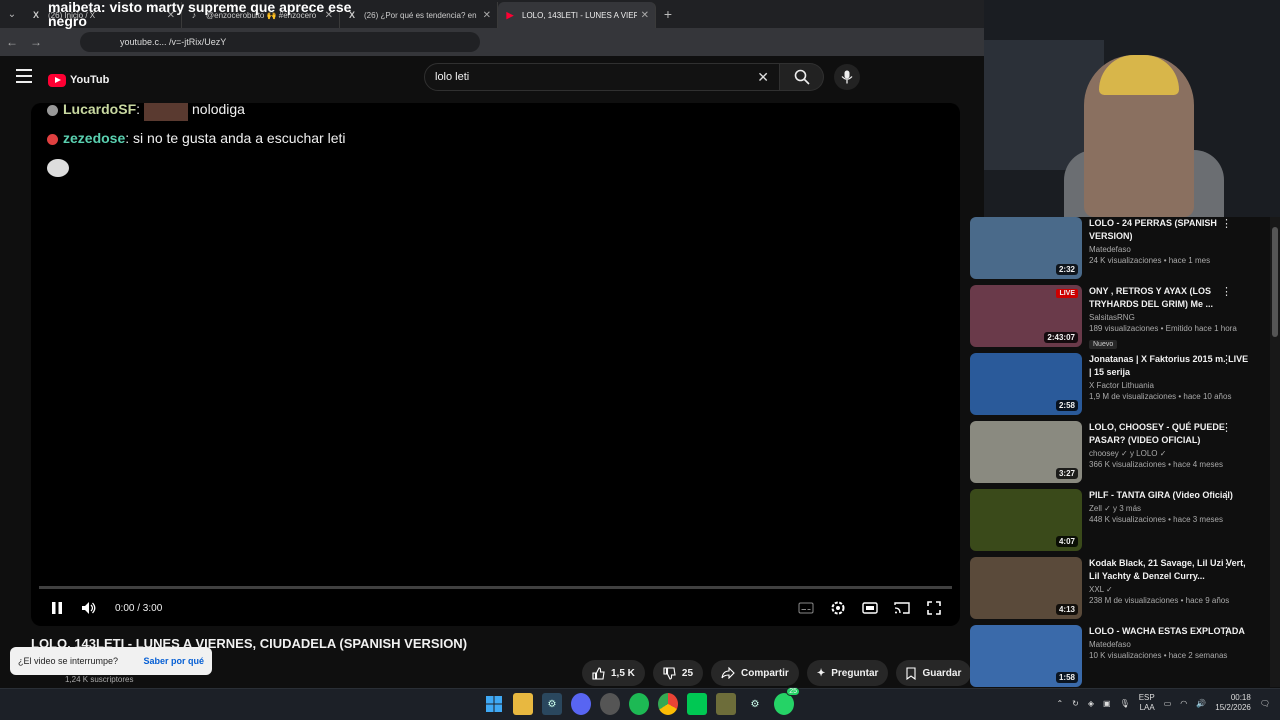 This screenshot has height=720, width=1280. I want to click on dislike-button: 25, so click(678, 673).